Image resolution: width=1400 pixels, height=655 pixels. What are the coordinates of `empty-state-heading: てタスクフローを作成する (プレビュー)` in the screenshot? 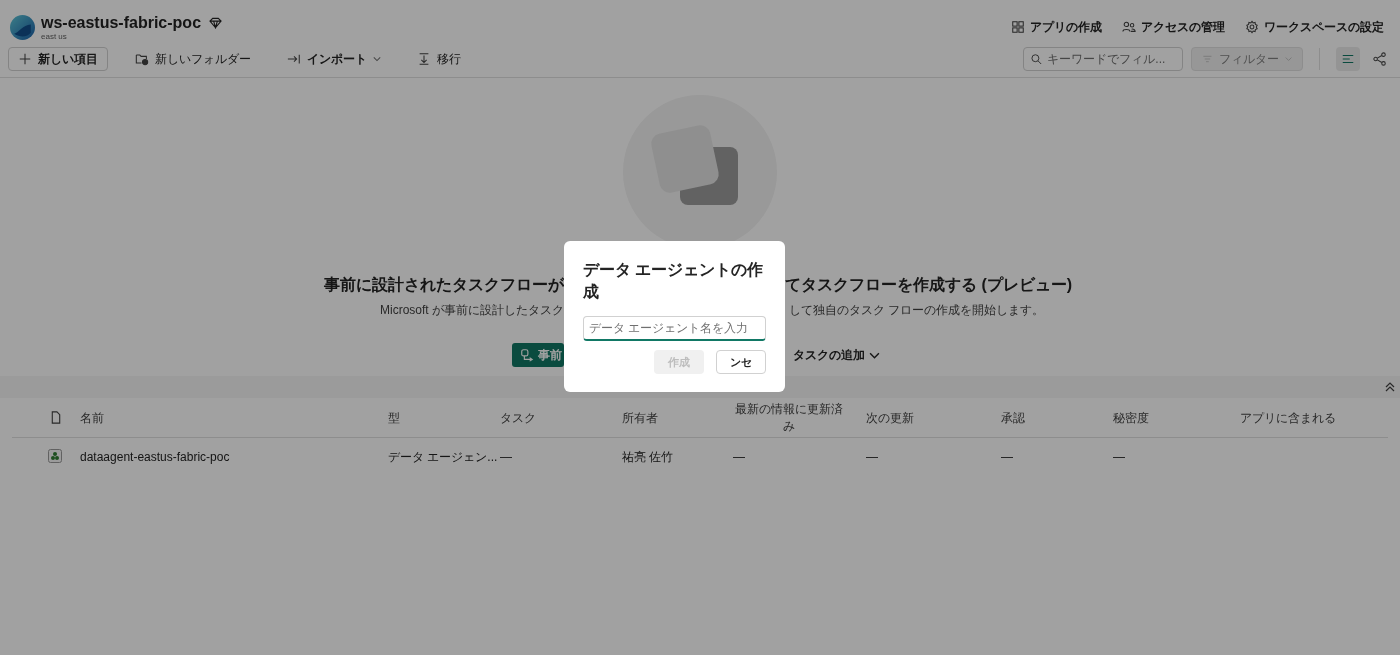 It's located at (929, 285).